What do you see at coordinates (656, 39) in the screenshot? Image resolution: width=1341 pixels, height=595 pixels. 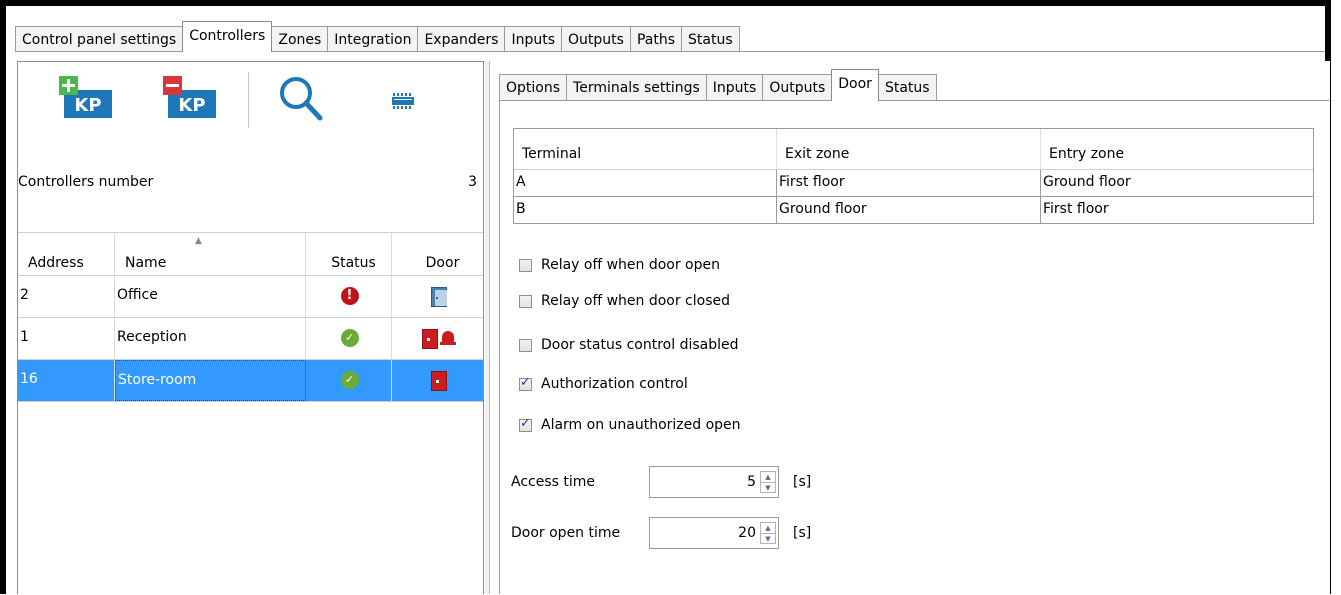 I see `tab-paths: Paths` at bounding box center [656, 39].